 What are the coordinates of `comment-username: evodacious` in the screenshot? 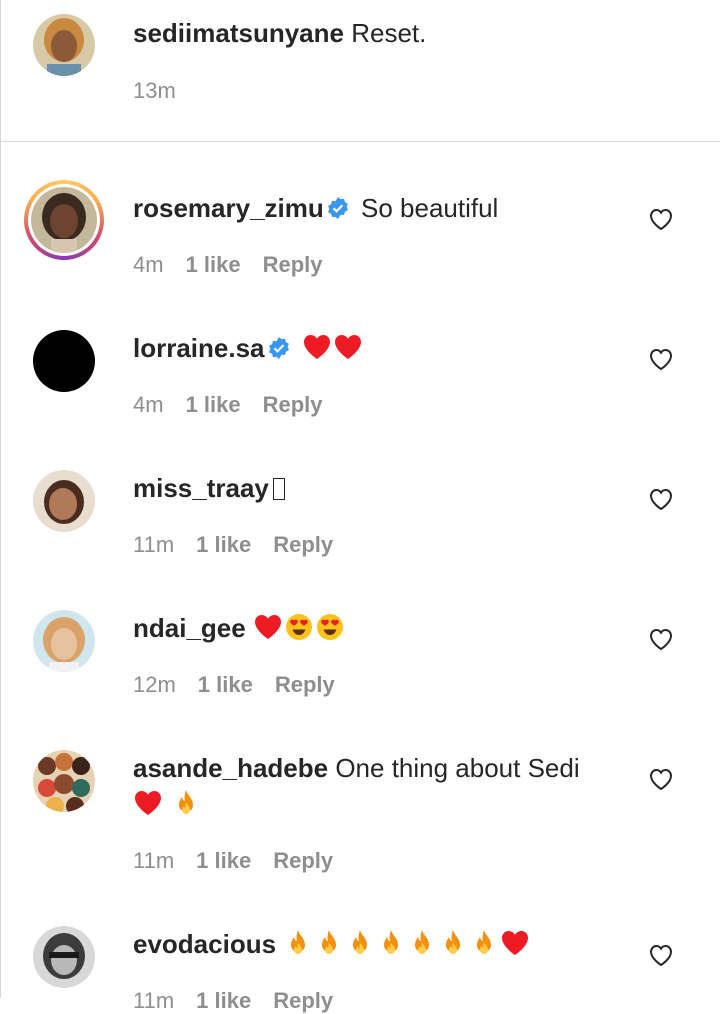 It's located at (204, 944).